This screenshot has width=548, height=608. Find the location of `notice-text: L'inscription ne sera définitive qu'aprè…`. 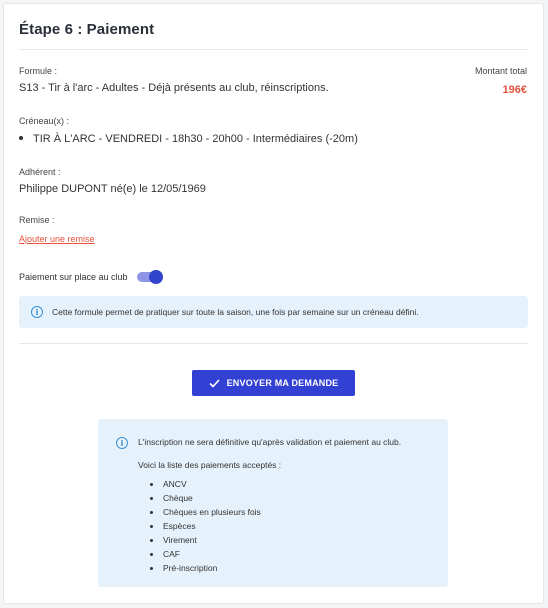

notice-text: L'inscription ne sera définitive qu'aprè… is located at coordinates (270, 442).